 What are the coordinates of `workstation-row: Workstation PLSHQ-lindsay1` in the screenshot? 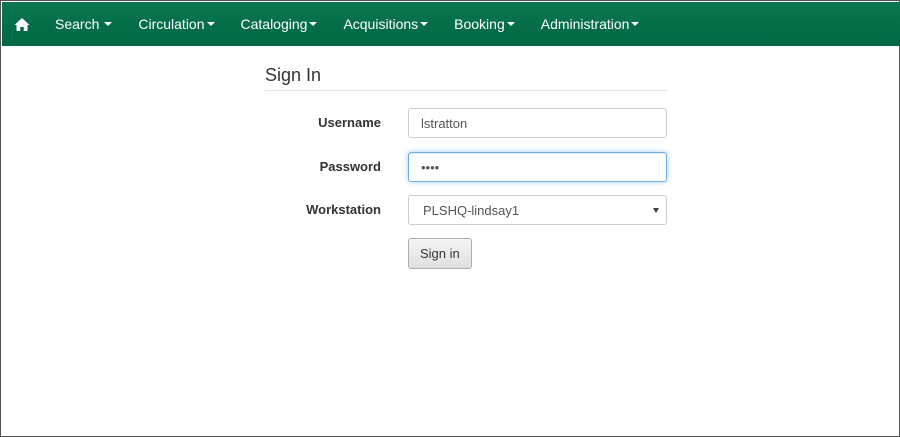 It's located at (466, 210).